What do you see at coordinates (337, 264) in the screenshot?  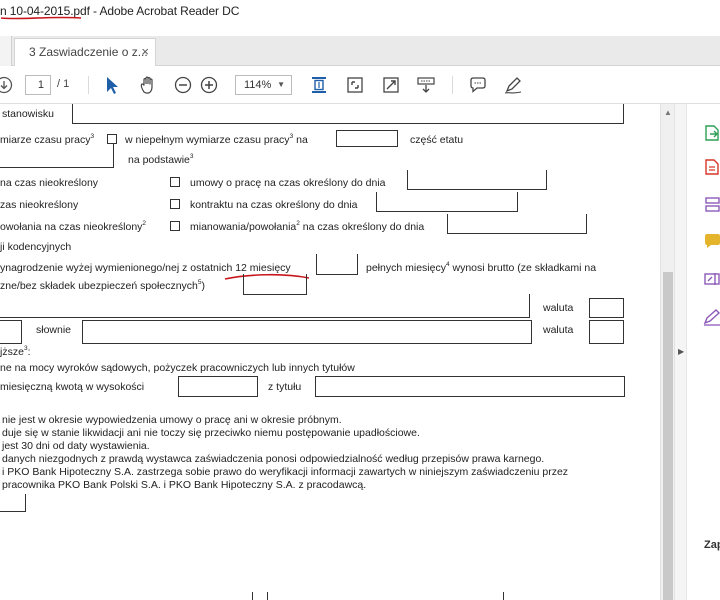 I see `field-liczba-miesiecy` at bounding box center [337, 264].